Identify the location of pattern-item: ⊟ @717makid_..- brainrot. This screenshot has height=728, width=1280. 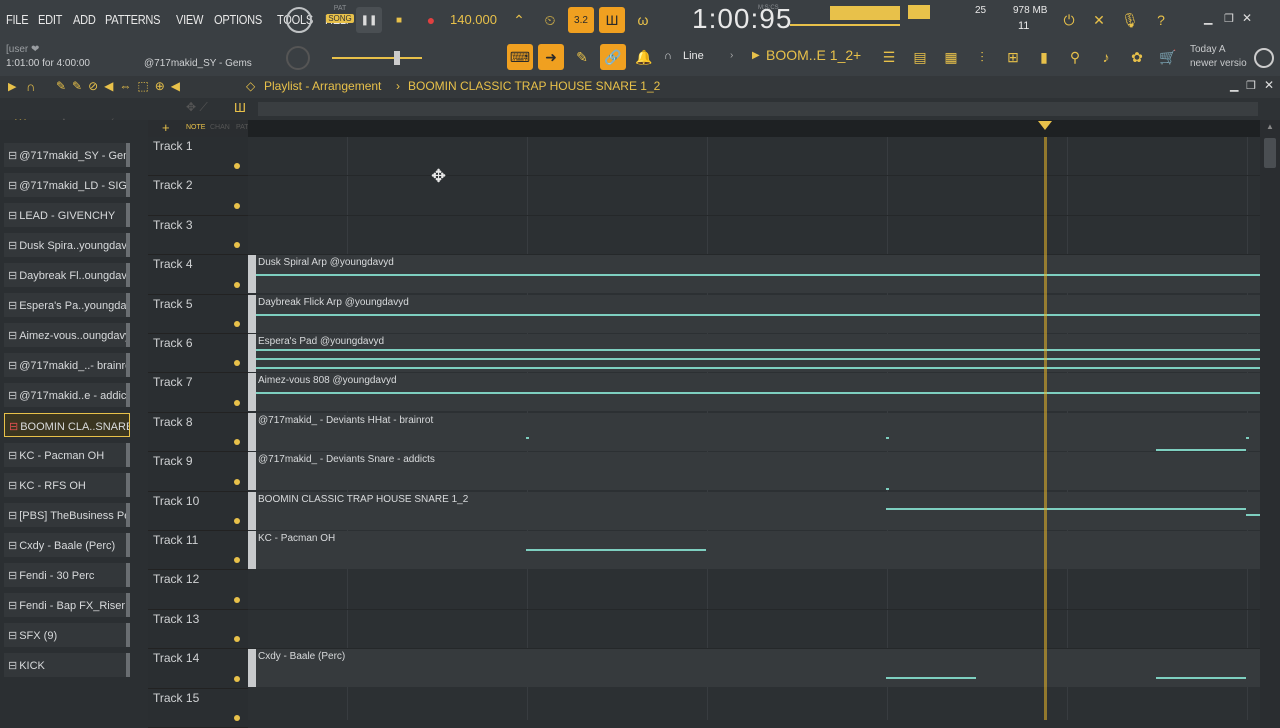
(67, 365).